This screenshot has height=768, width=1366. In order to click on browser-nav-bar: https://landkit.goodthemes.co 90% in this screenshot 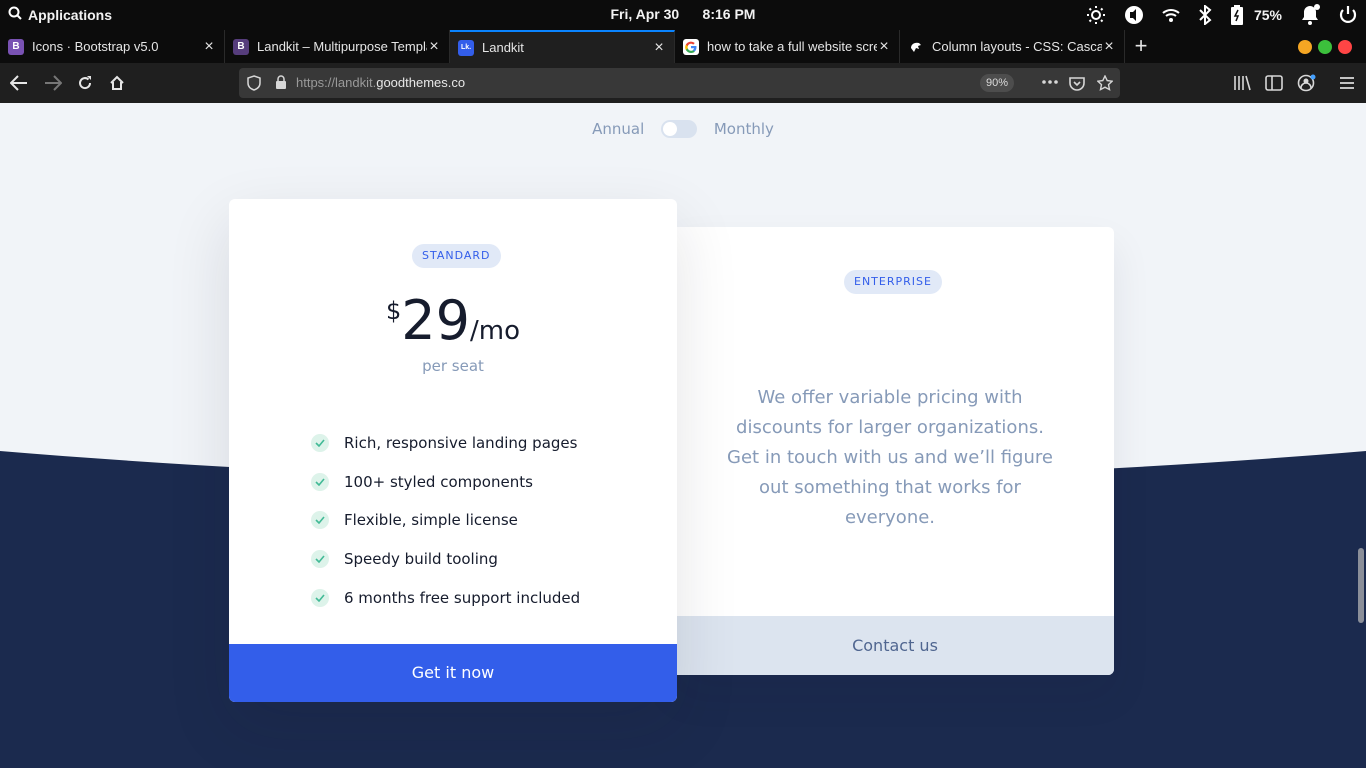, I will do `click(683, 83)`.